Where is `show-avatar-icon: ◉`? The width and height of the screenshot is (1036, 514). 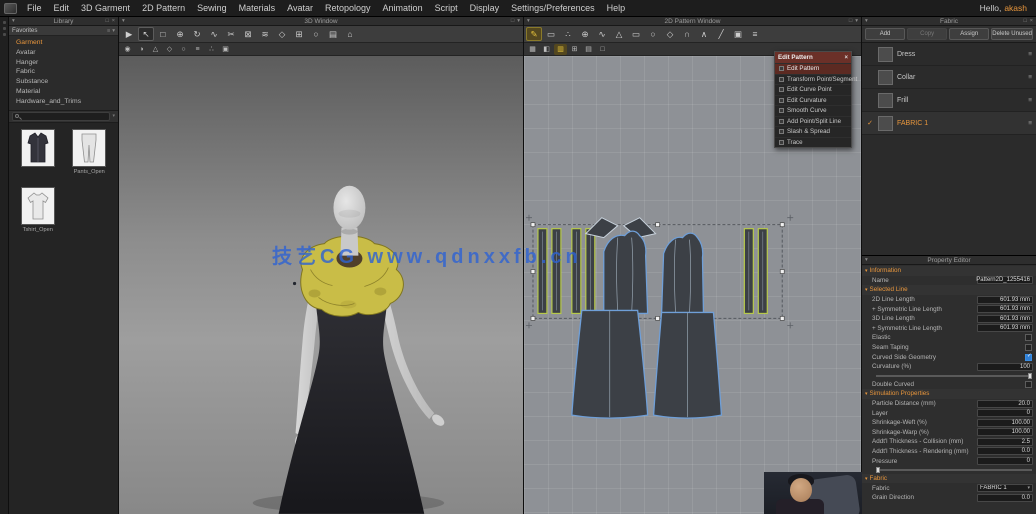
show-avatar-icon: ◉ is located at coordinates (127, 49).